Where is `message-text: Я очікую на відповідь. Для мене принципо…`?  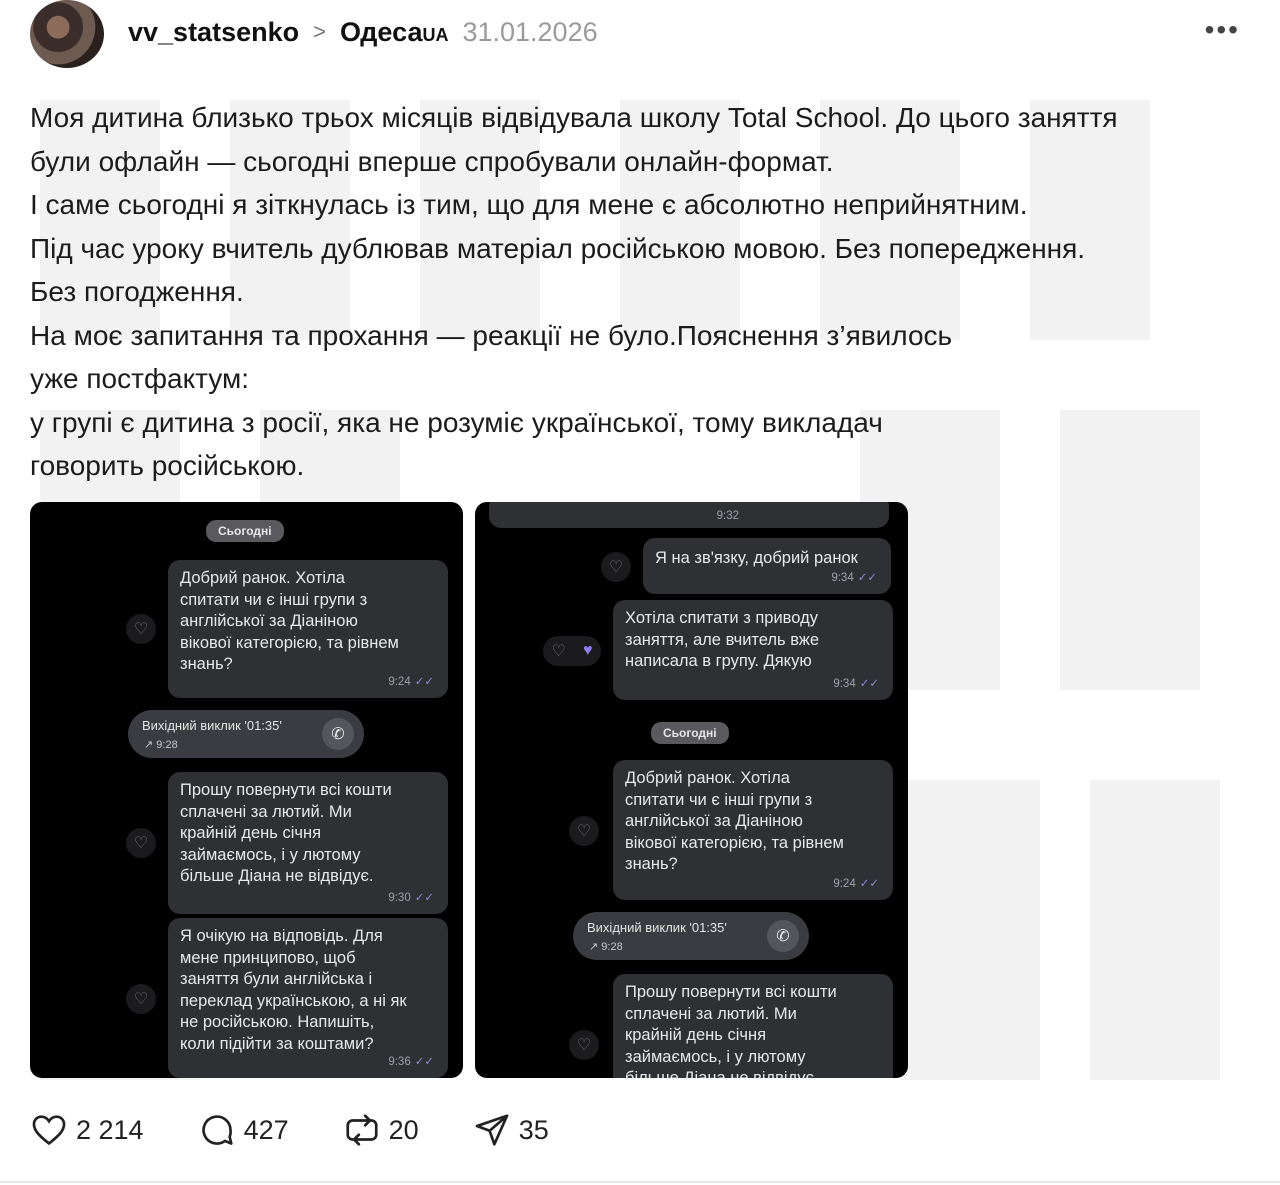 message-text: Я очікую на відповідь. Для мене принципо… is located at coordinates (293, 990).